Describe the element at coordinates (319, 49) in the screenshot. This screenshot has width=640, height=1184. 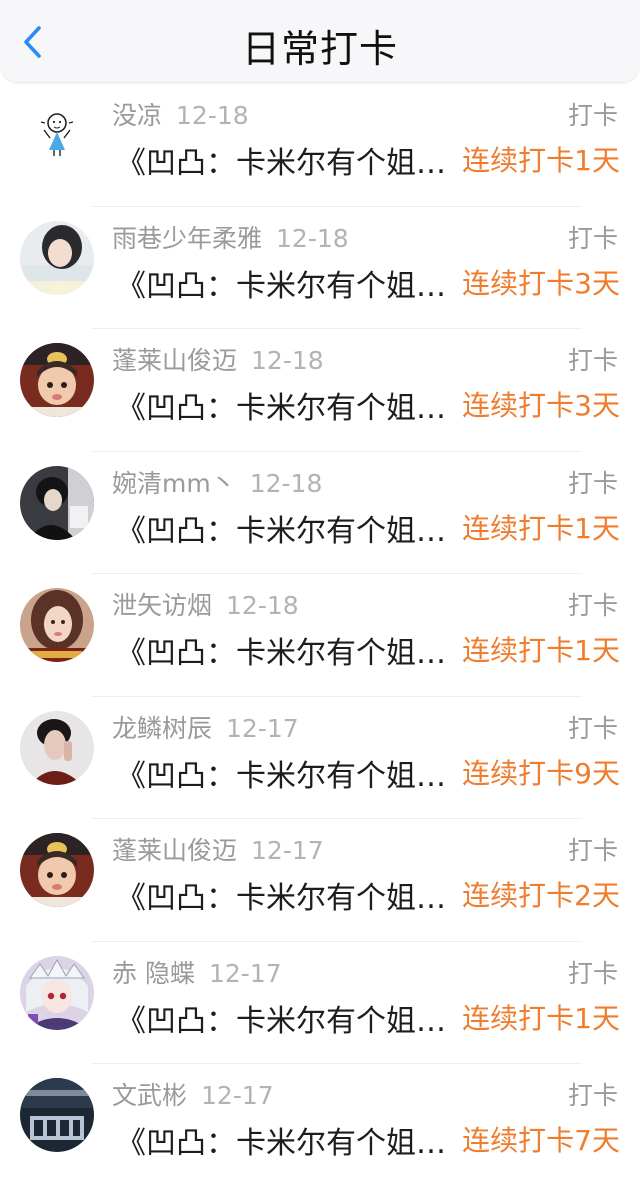
I see `page-title: 日常打卡` at that location.